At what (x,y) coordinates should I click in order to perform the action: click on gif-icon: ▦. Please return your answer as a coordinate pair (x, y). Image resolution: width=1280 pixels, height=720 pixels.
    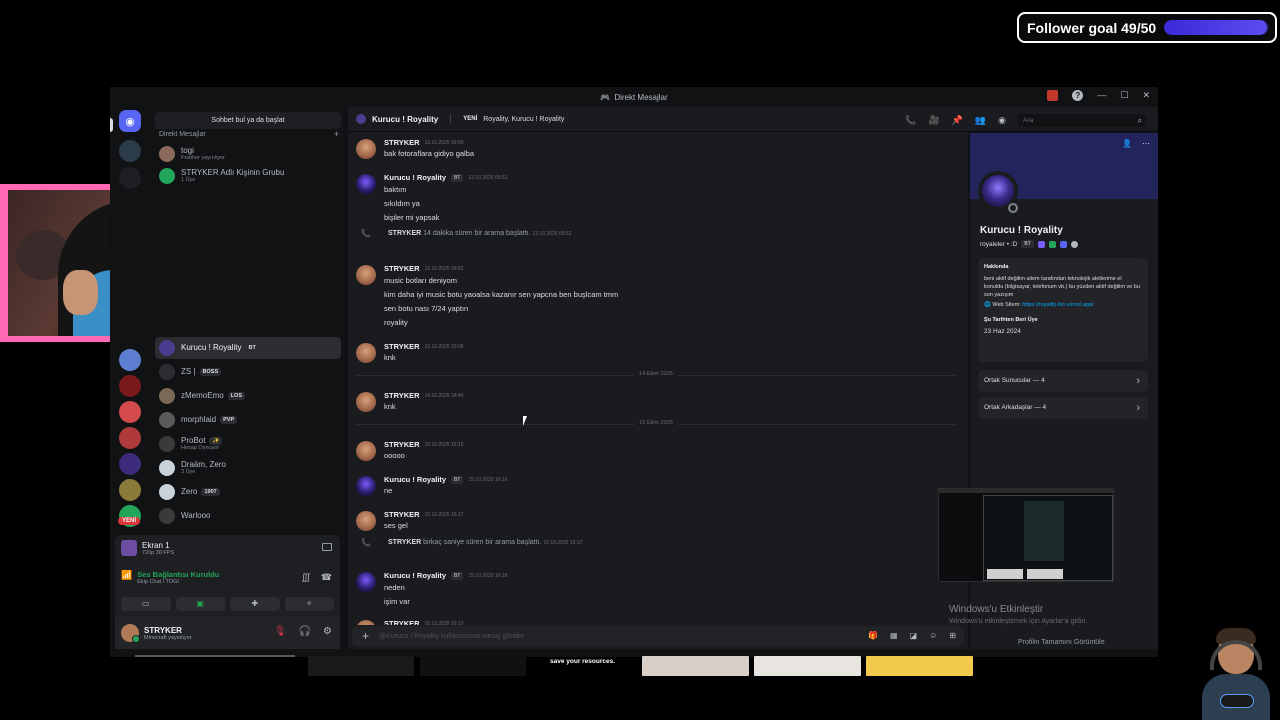
    Looking at the image, I should click on (894, 635).